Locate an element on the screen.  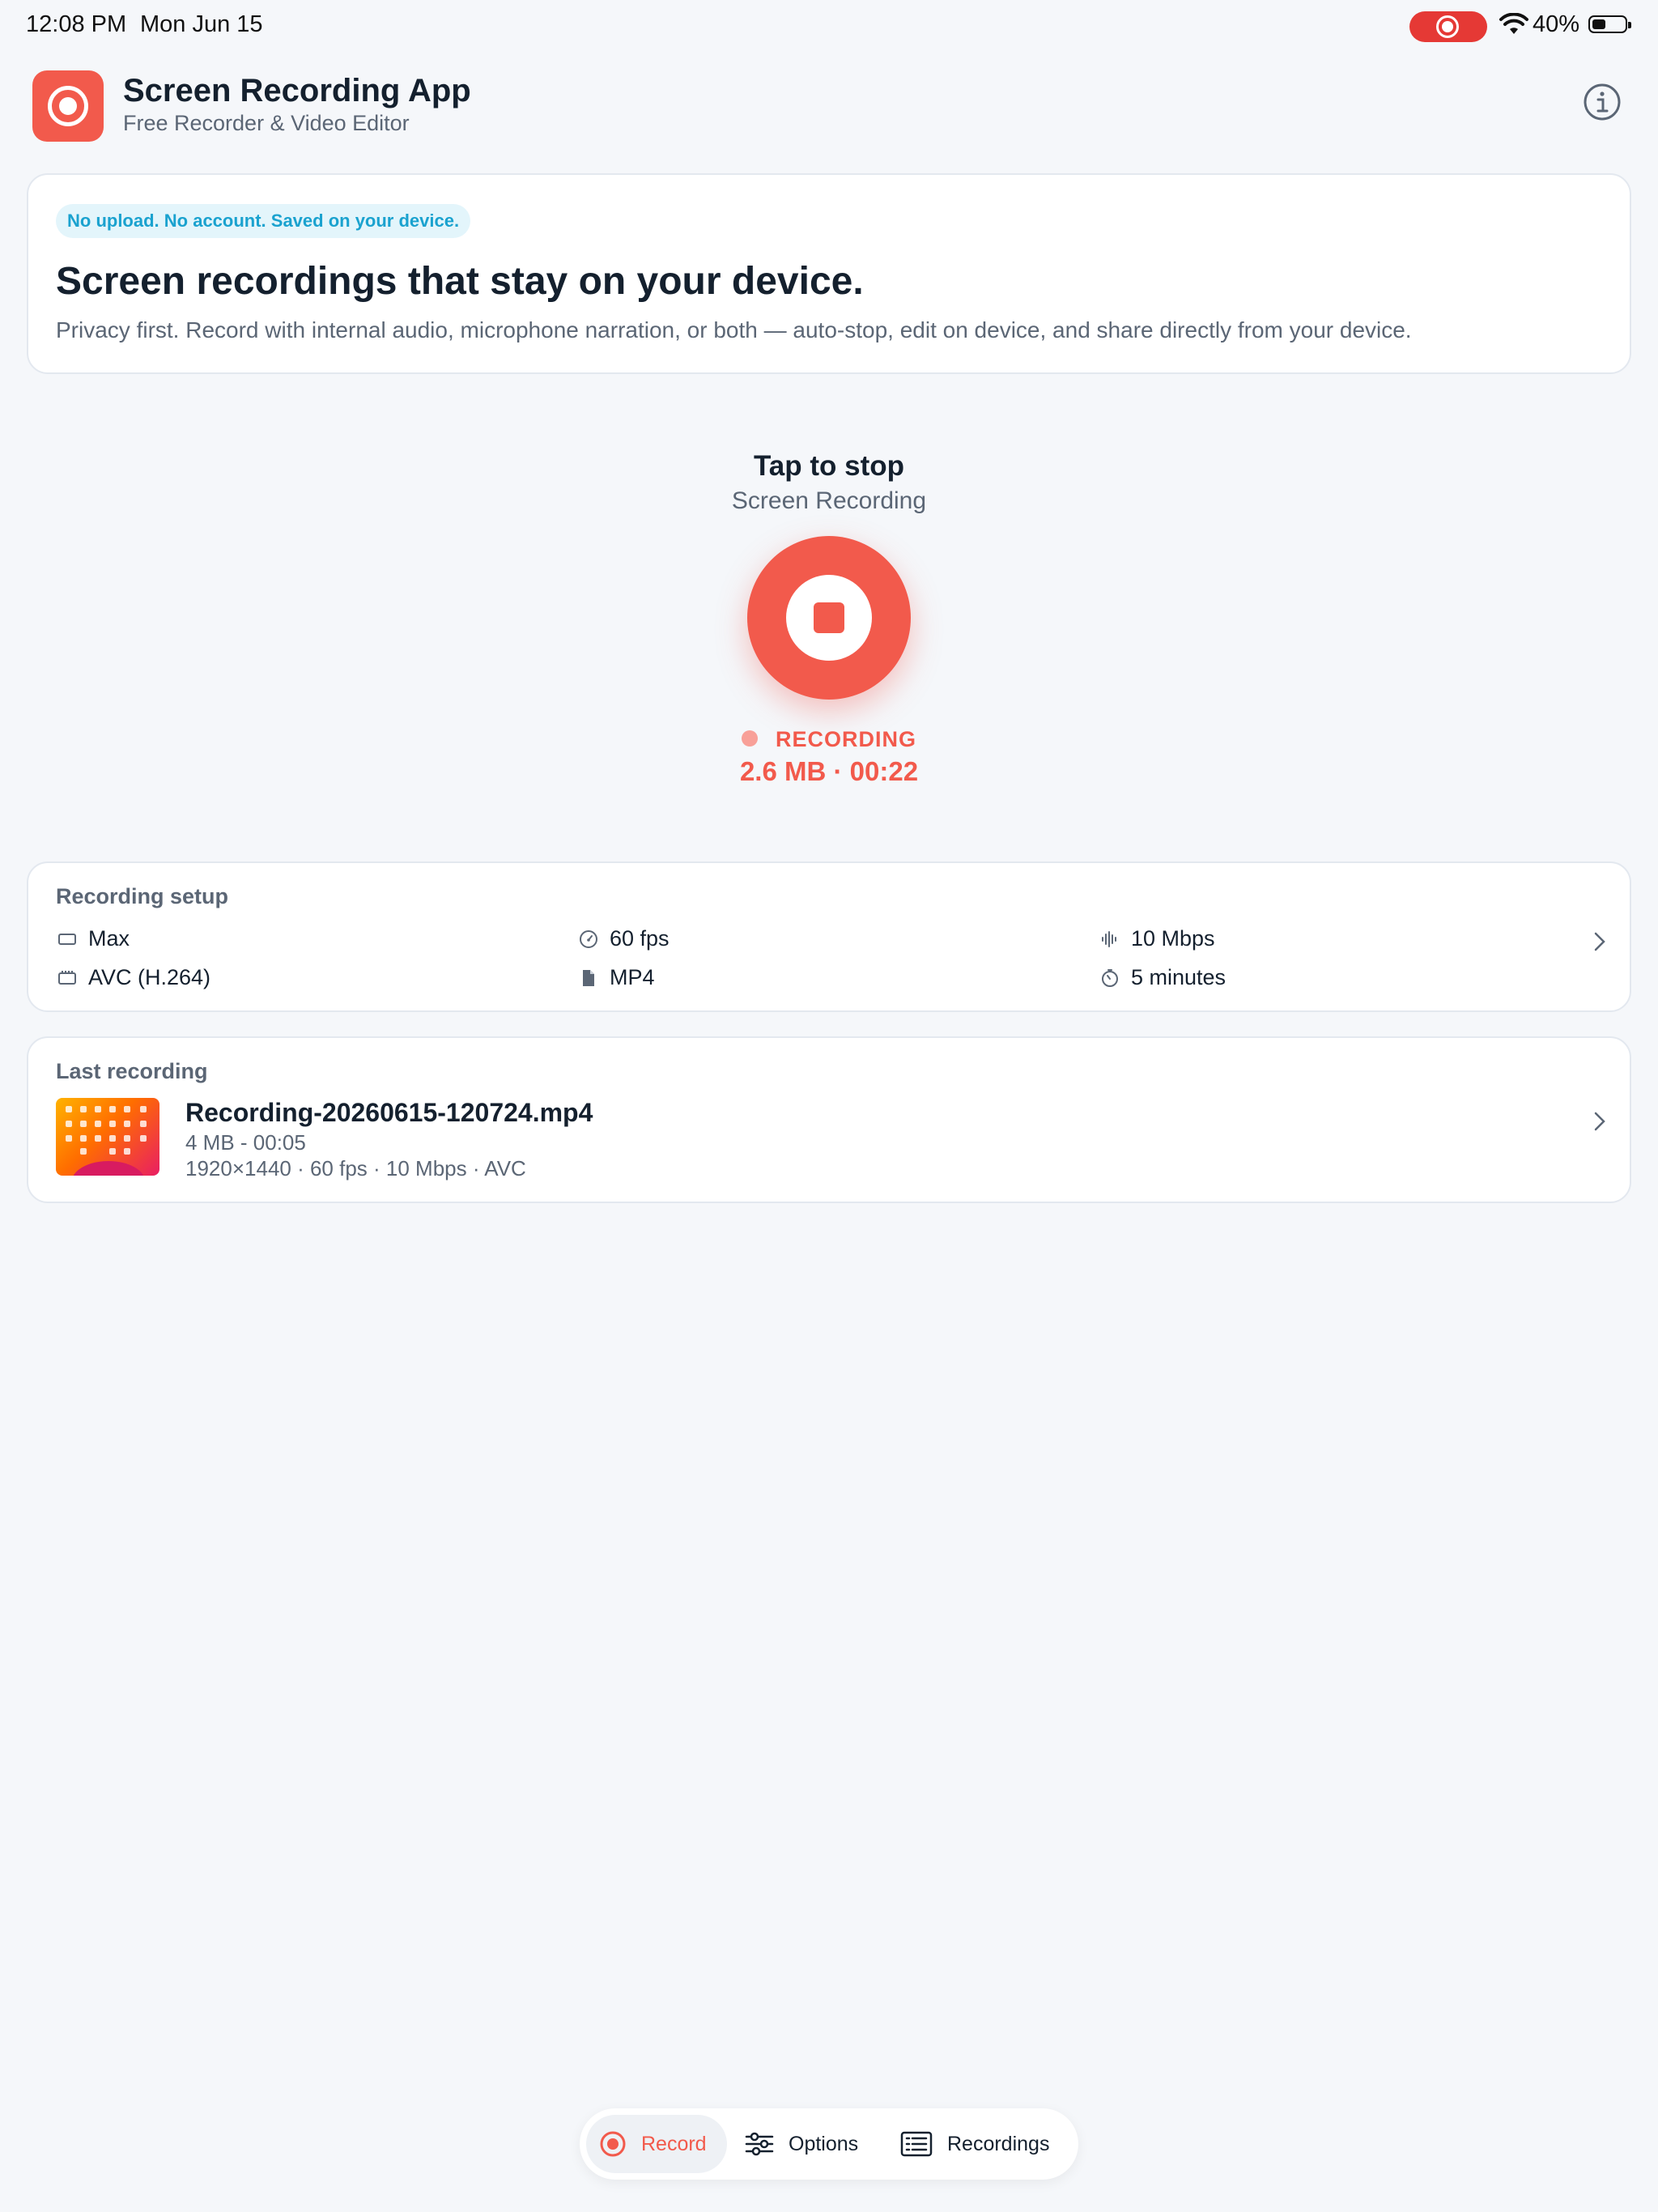
recording-status: RECORDING is located at coordinates (829, 740).